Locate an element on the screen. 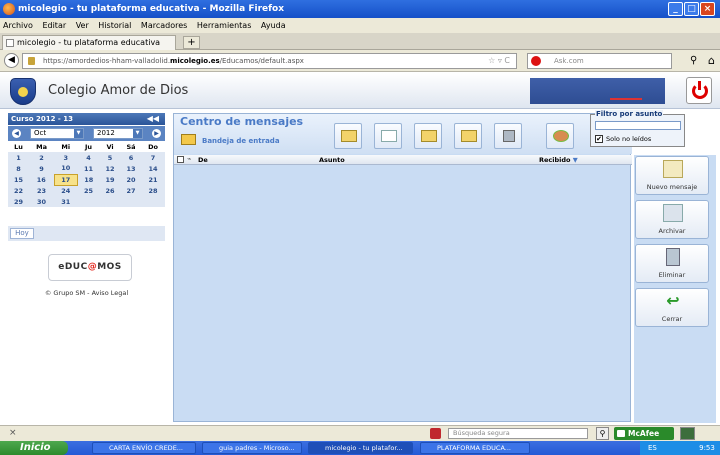  menu-historial: Historial is located at coordinates (114, 25).